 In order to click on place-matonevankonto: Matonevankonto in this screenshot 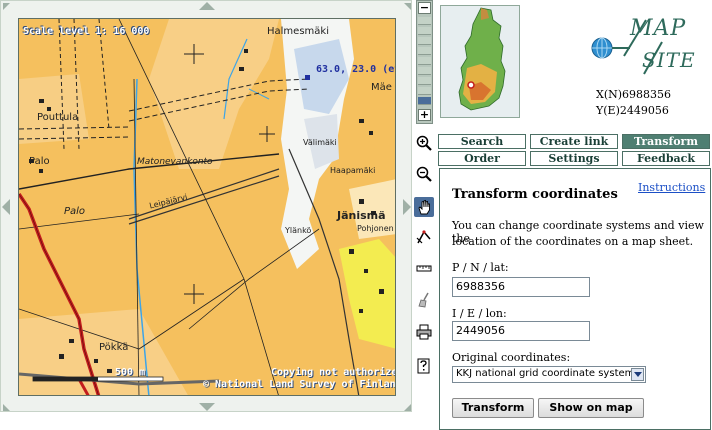, I will do `click(175, 162)`.